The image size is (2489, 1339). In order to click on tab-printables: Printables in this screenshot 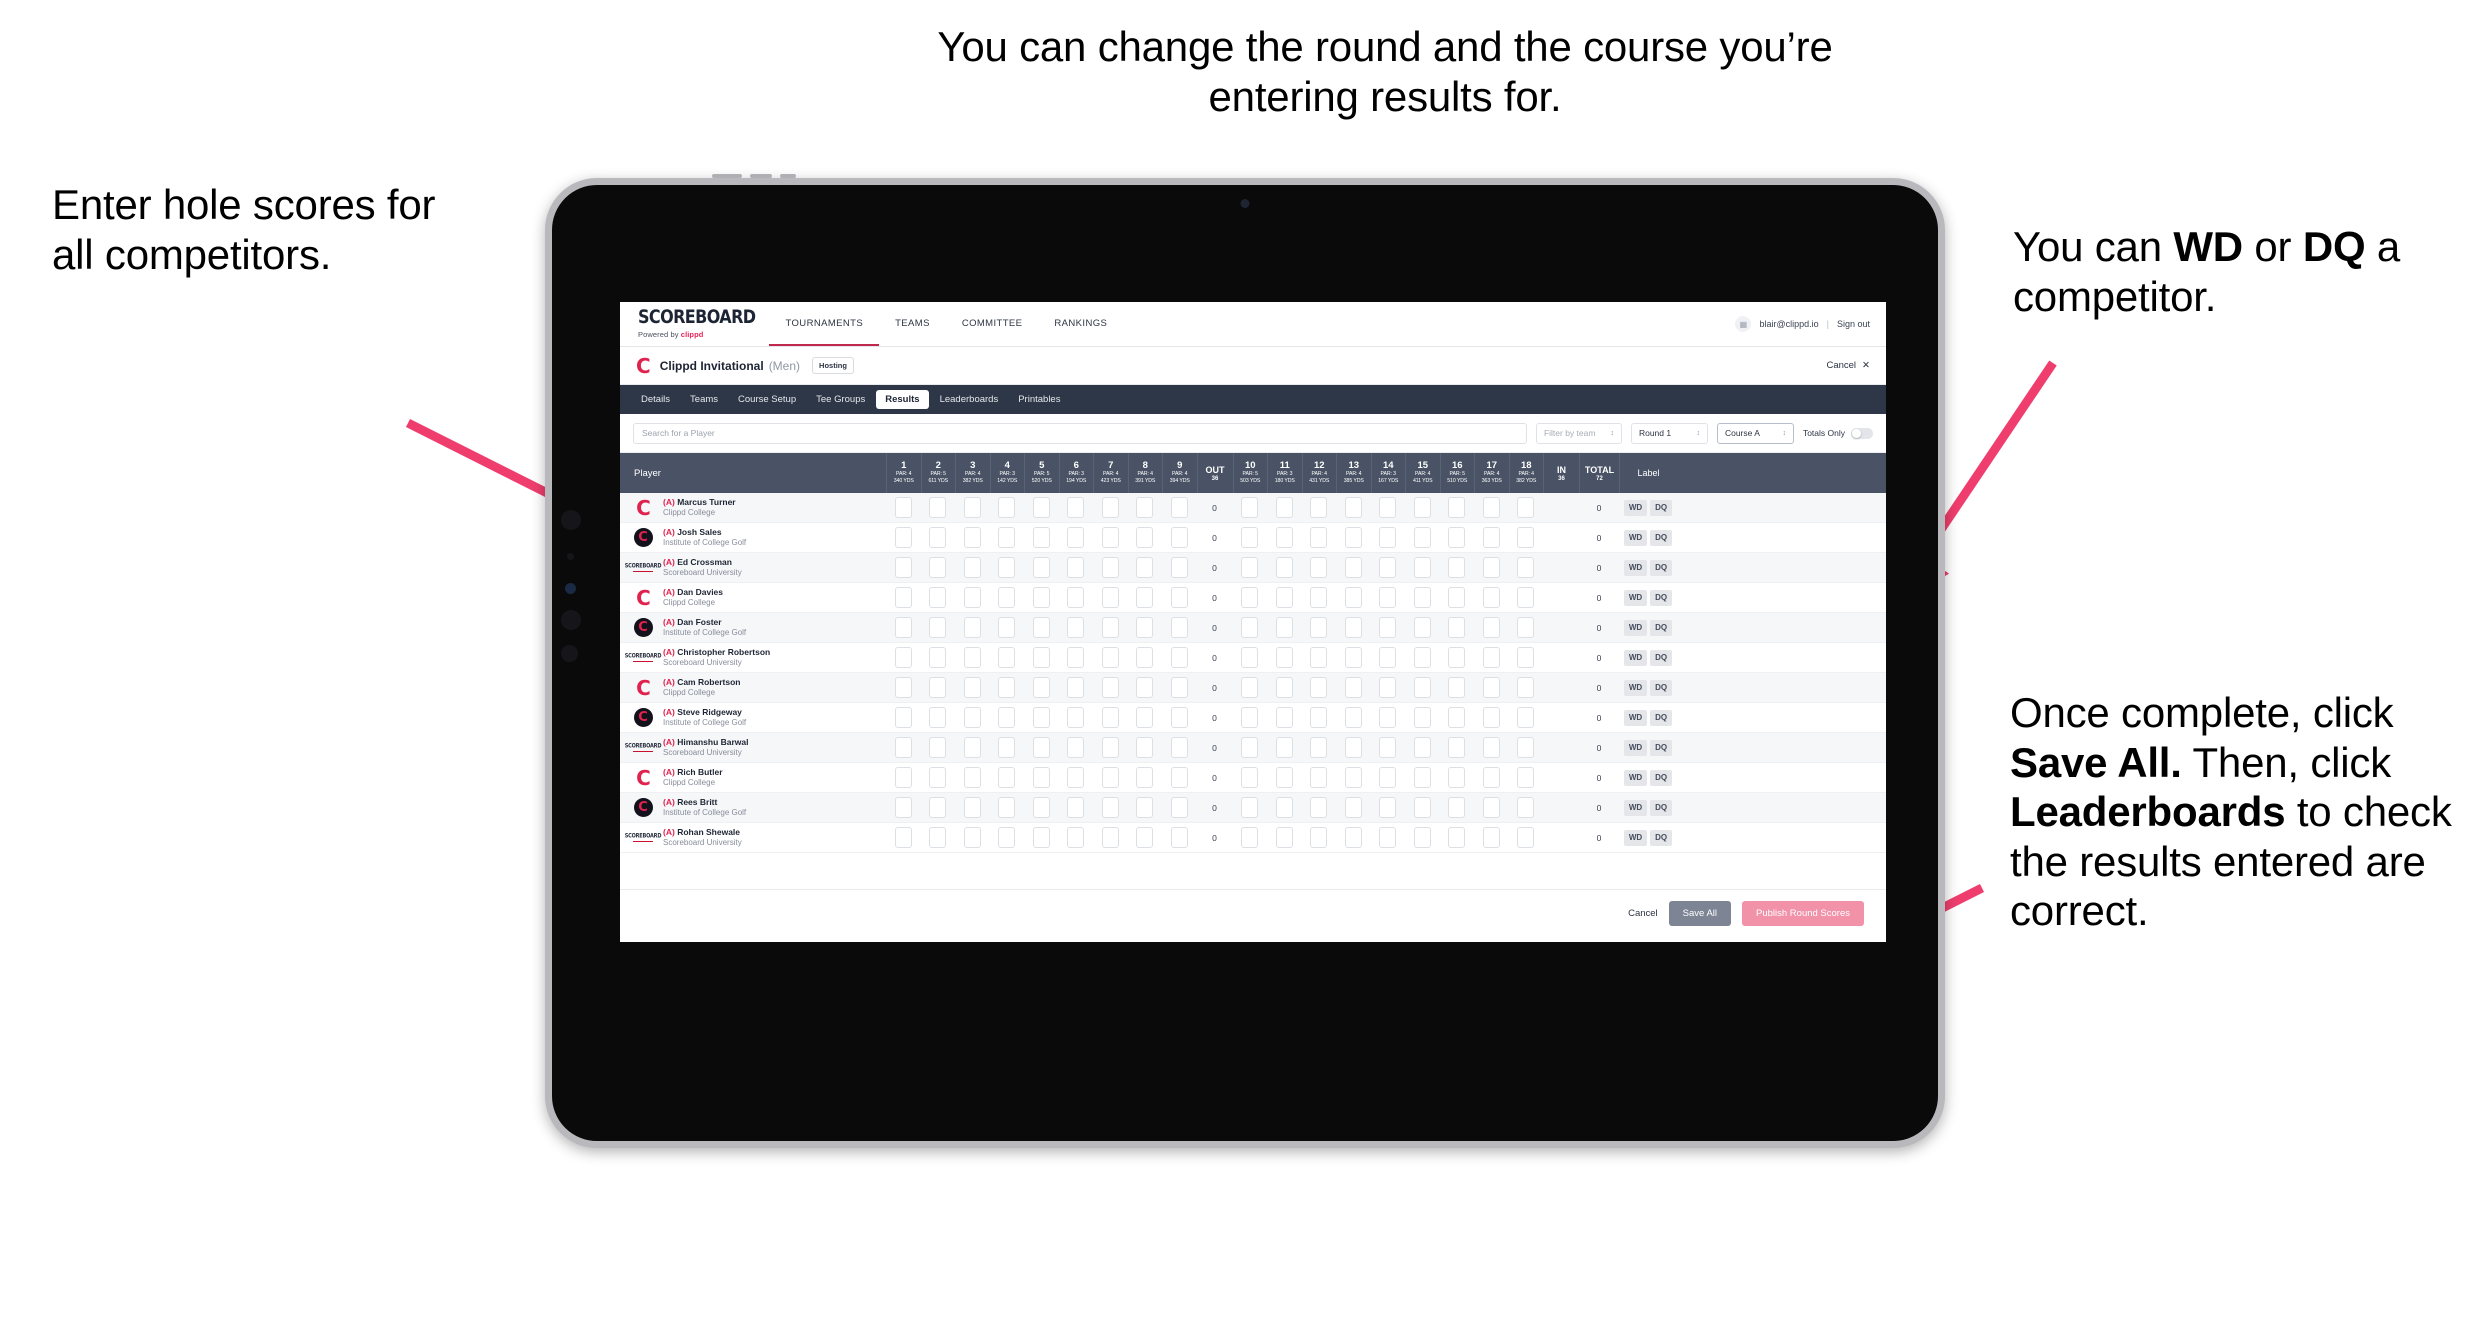, I will do `click(1039, 399)`.